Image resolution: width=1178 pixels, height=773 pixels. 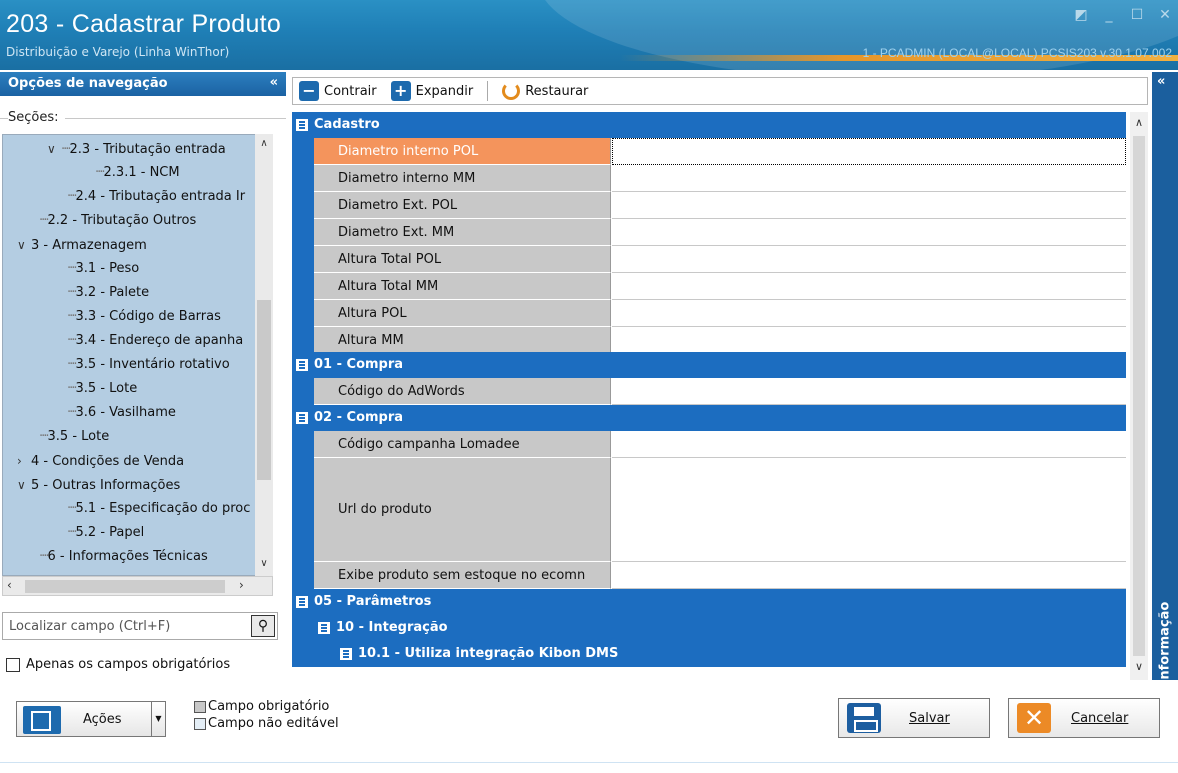 What do you see at coordinates (13, 664) in the screenshot?
I see `only-required-checkbox` at bounding box center [13, 664].